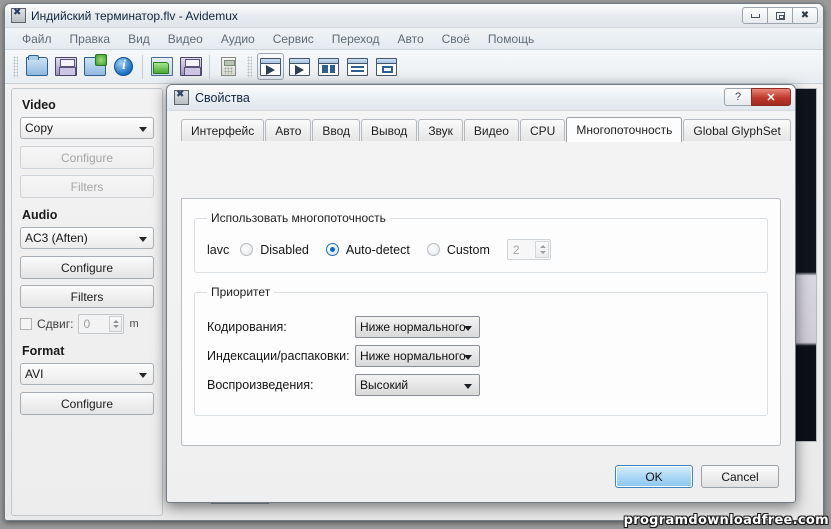 This screenshot has width=831, height=529. I want to click on cancel-button: Cancel, so click(740, 476).